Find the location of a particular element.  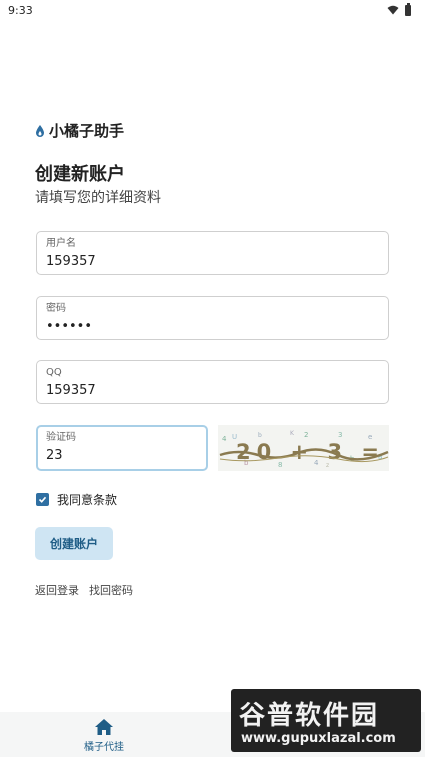

svg-text: 3 is located at coordinates (340, 435).